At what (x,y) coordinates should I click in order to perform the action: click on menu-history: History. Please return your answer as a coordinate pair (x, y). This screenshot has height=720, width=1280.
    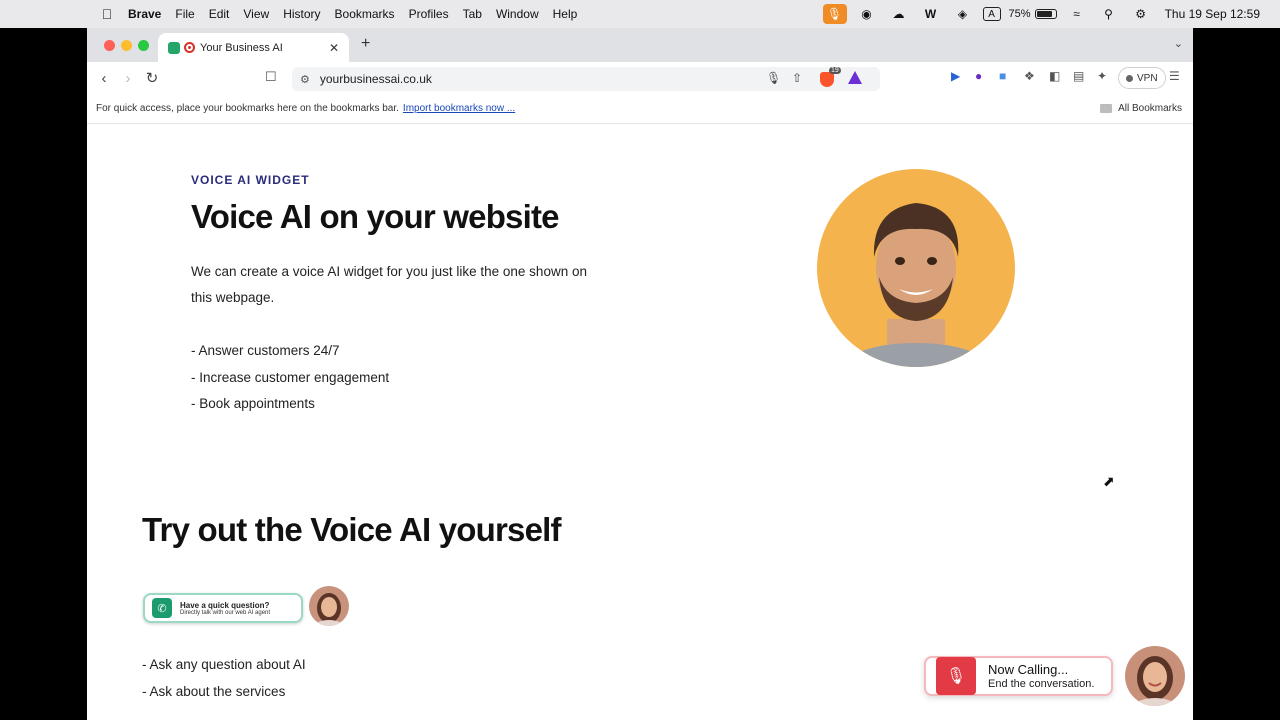
    Looking at the image, I should click on (301, 14).